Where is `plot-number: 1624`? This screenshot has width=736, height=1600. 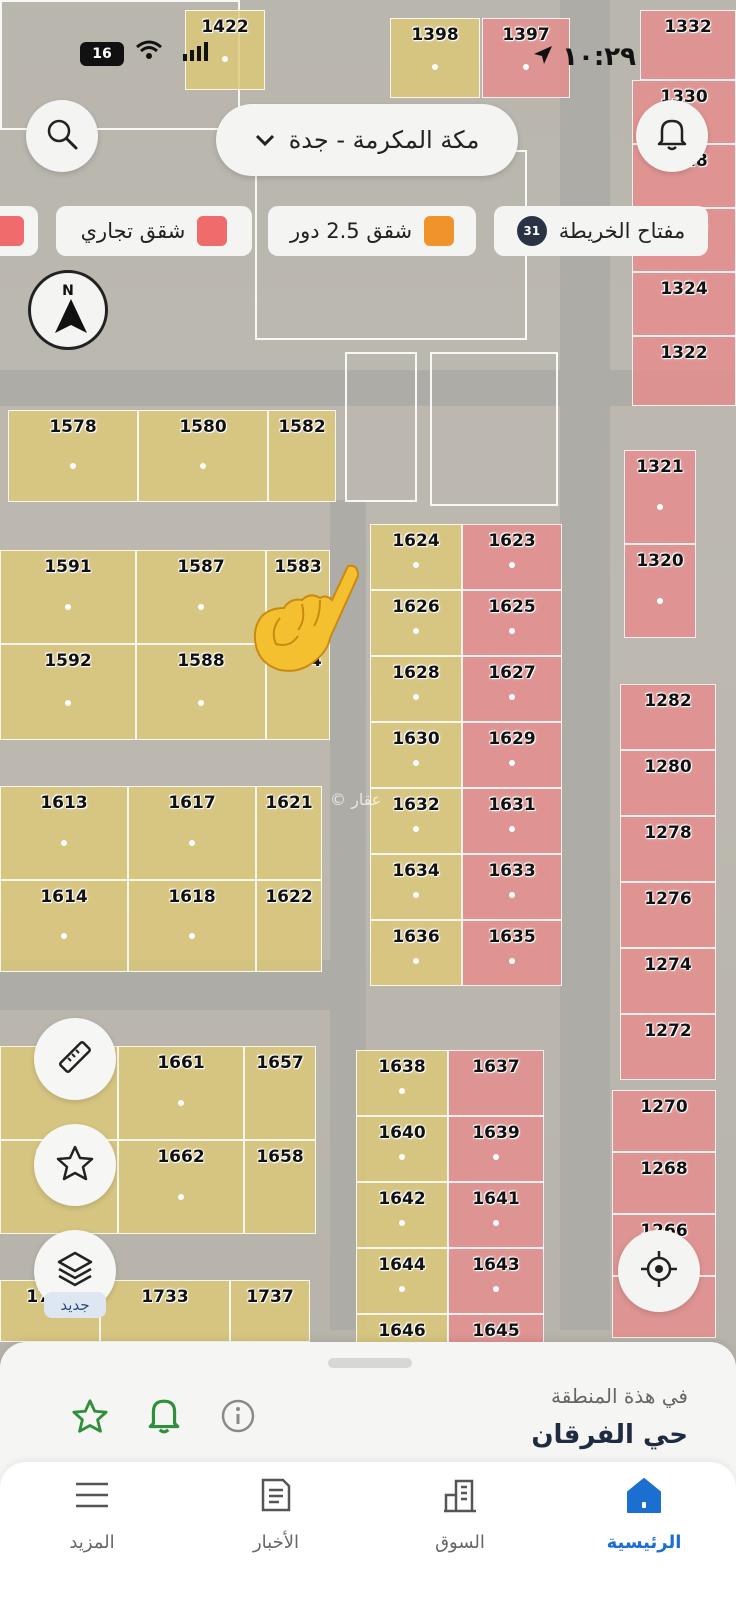 plot-number: 1624 is located at coordinates (416, 541).